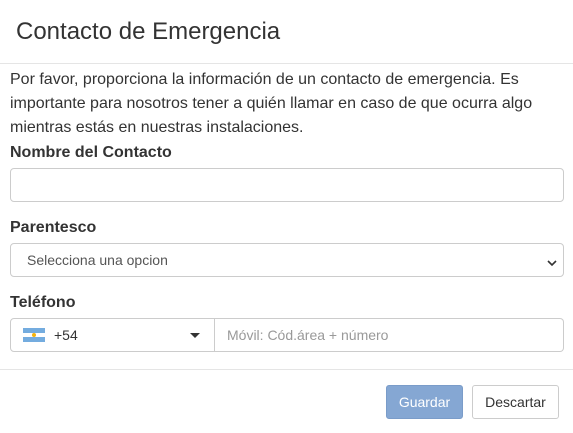  What do you see at coordinates (43, 302) in the screenshot?
I see `phone-label: Teléfono` at bounding box center [43, 302].